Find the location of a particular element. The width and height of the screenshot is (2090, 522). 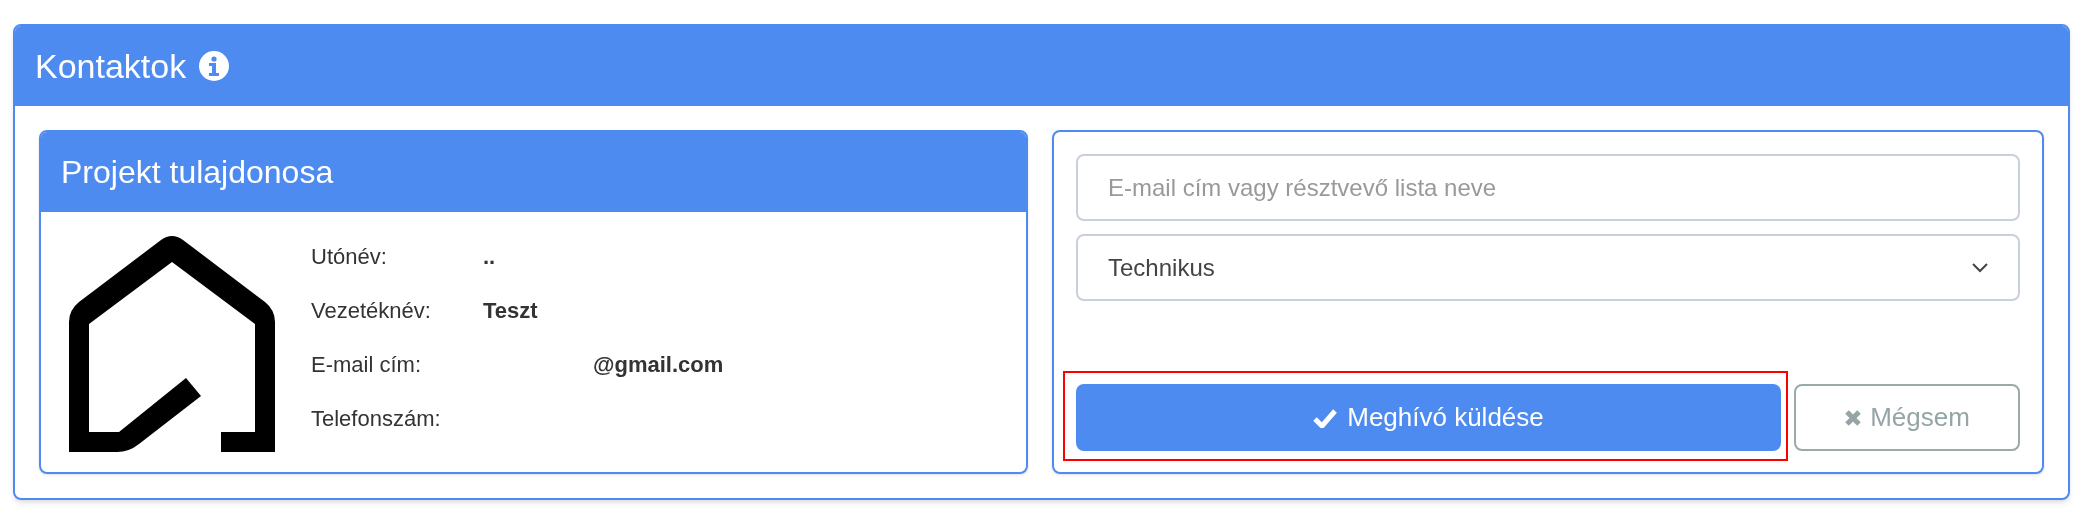

panel-title: Kontaktok is located at coordinates (111, 66).